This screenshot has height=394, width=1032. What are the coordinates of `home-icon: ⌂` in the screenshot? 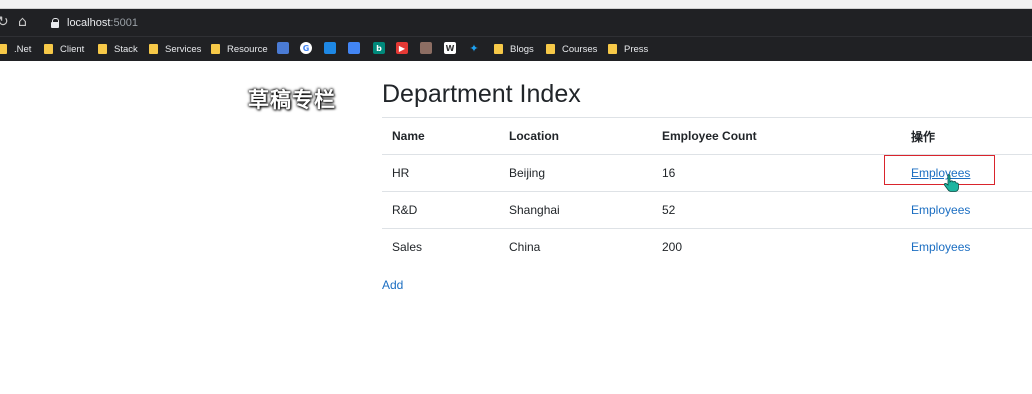 It's located at (22, 22).